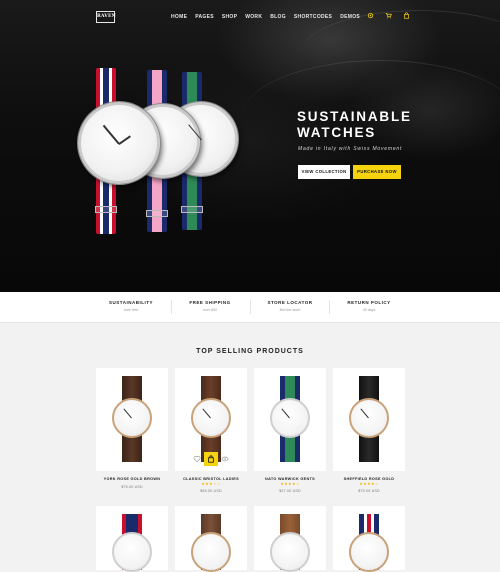 Image resolution: width=500 pixels, height=572 pixels. What do you see at coordinates (106, 17) in the screenshot?
I see `brand-logo: RAVEN` at bounding box center [106, 17].